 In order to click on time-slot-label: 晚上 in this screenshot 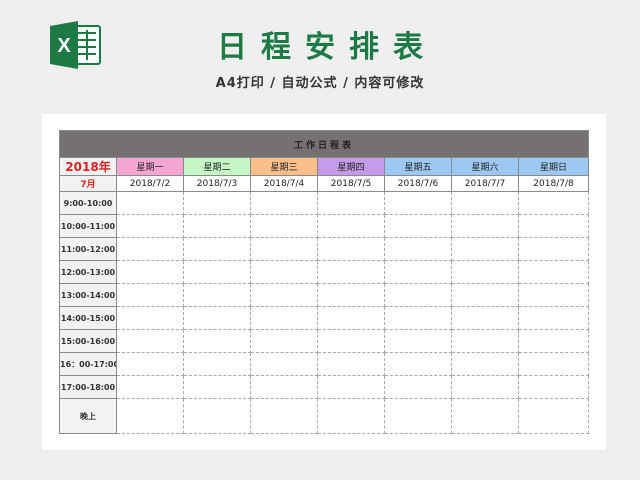, I will do `click(88, 416)`.